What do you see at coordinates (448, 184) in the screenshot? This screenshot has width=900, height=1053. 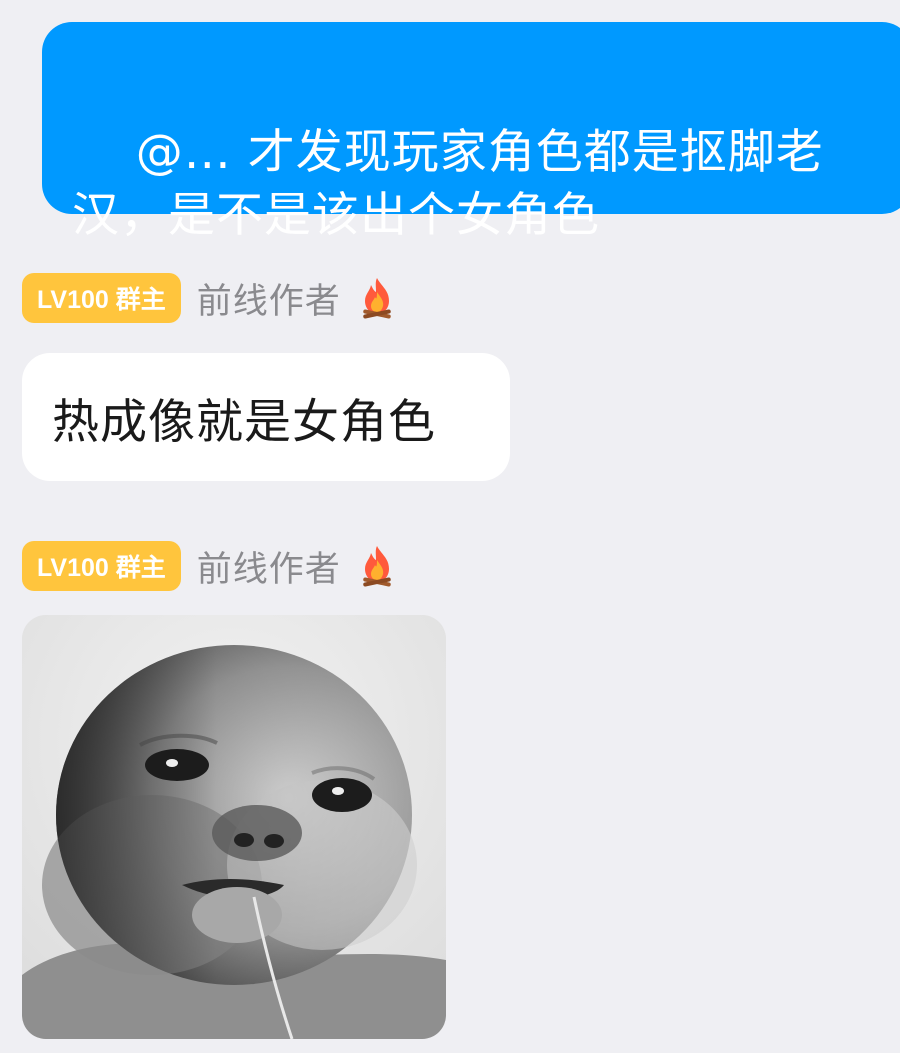 I see `outgoing-message-text: @… 才发现玩家角色都是抠脚老汉，是不是该出个女角色` at bounding box center [448, 184].